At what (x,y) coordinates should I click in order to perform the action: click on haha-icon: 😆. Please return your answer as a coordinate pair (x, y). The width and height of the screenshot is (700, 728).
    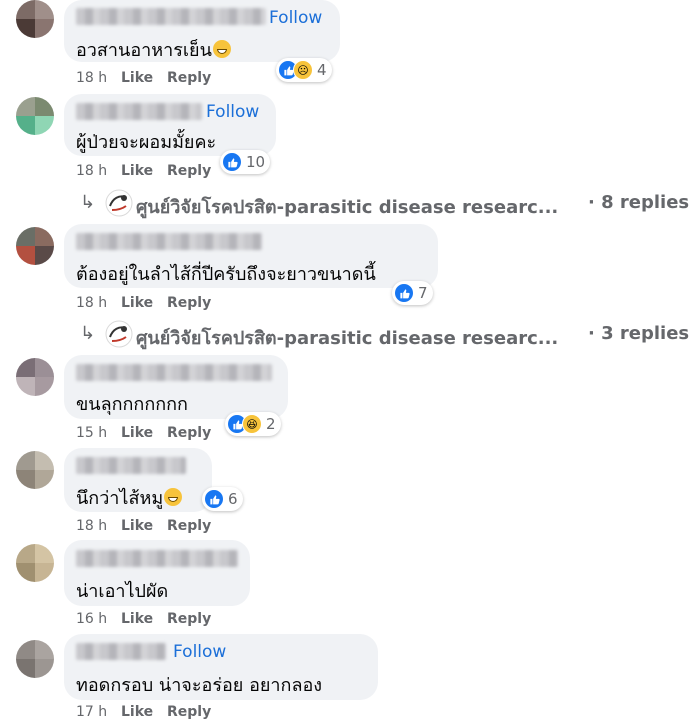
    Looking at the image, I should click on (252, 424).